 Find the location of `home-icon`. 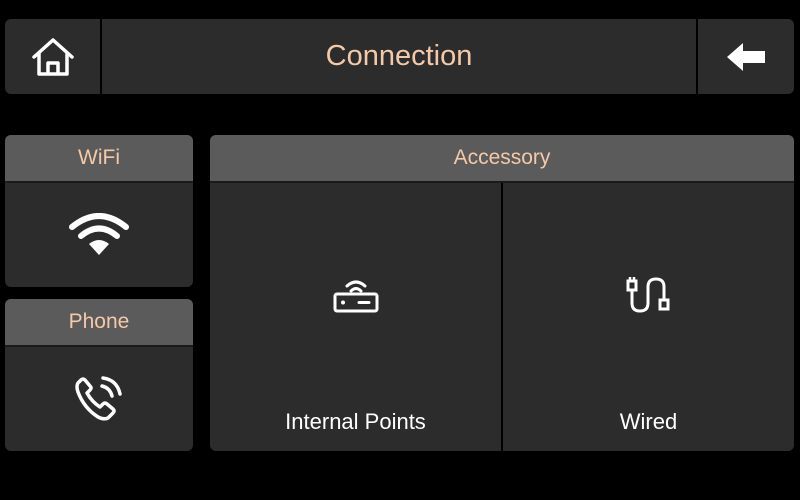

home-icon is located at coordinates (52, 56).